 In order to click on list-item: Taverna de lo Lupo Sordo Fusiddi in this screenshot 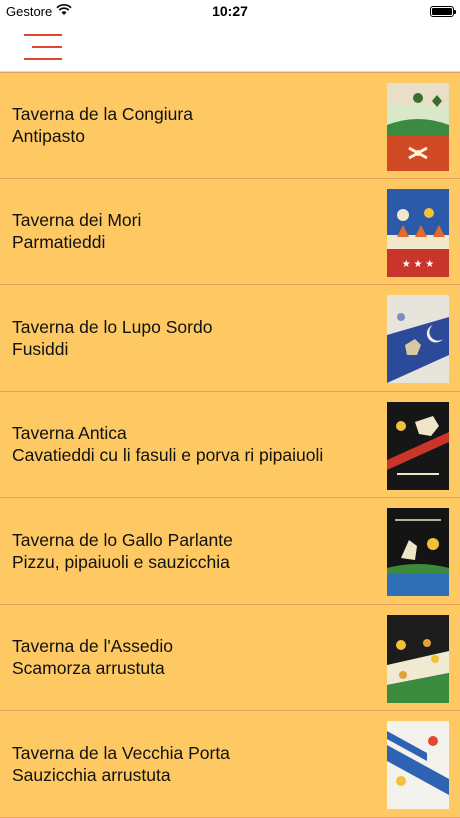, I will do `click(230, 338)`.